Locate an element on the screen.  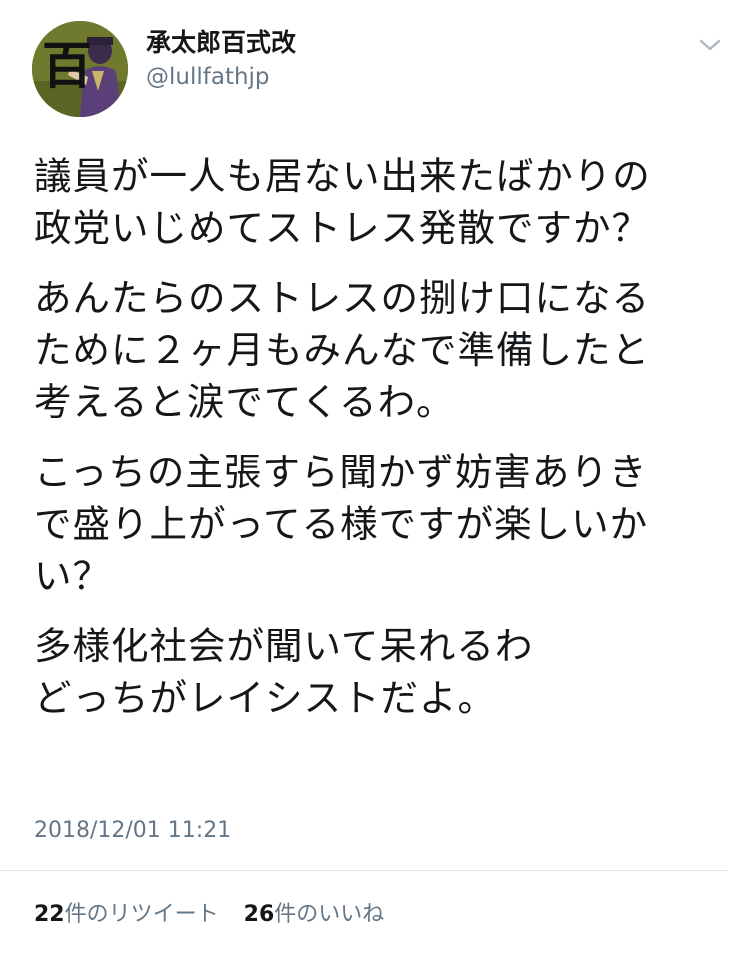
retweet-label: 件のリツイート is located at coordinates (141, 914).